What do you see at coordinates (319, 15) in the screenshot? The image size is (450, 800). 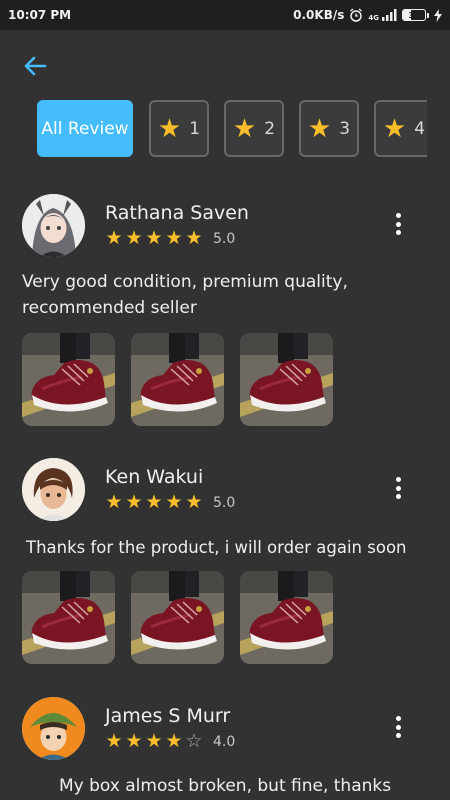 I see `network-speed: 0.0KB/s` at bounding box center [319, 15].